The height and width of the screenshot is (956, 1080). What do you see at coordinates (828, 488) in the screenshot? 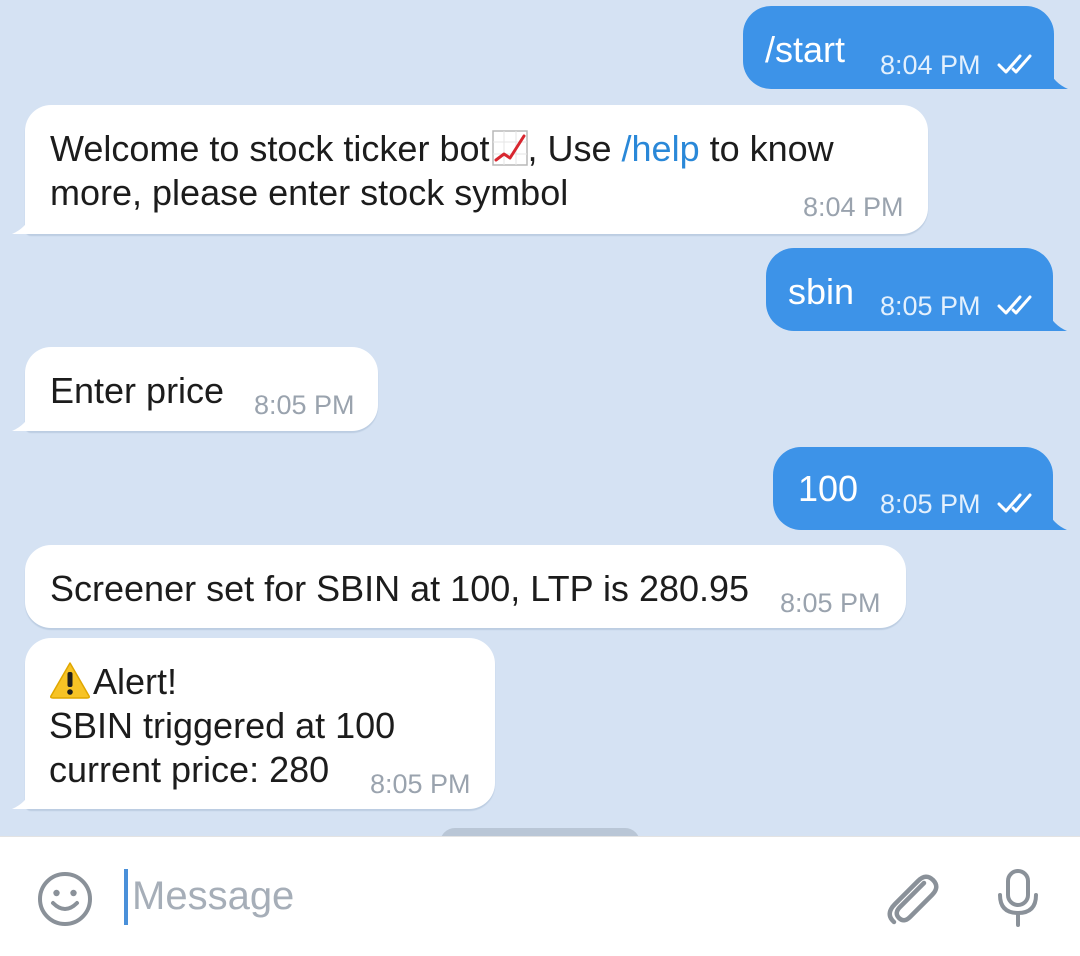
I see `message-text: 100` at bounding box center [828, 488].